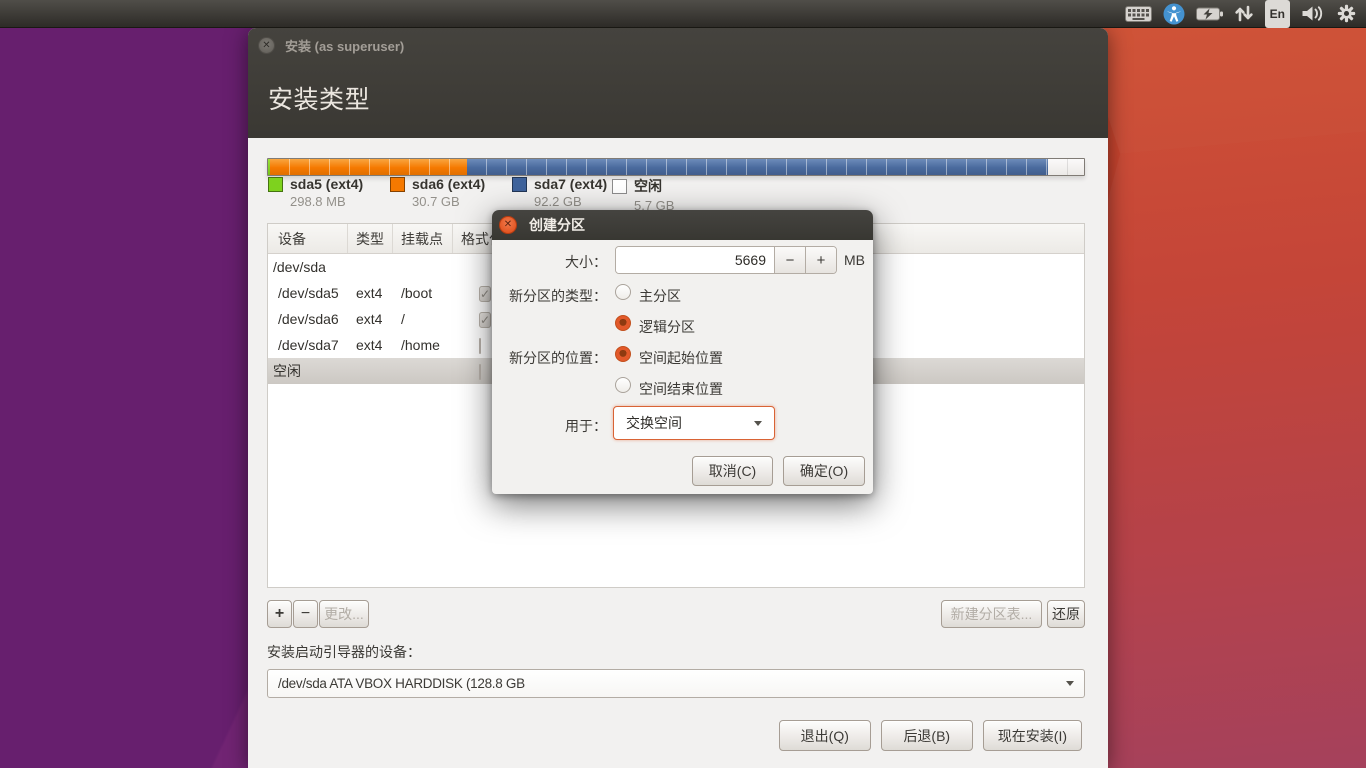 This screenshot has width=1366, height=768. I want to click on bootloader-device-label: 安装启动引导器的设备：, so click(344, 652).